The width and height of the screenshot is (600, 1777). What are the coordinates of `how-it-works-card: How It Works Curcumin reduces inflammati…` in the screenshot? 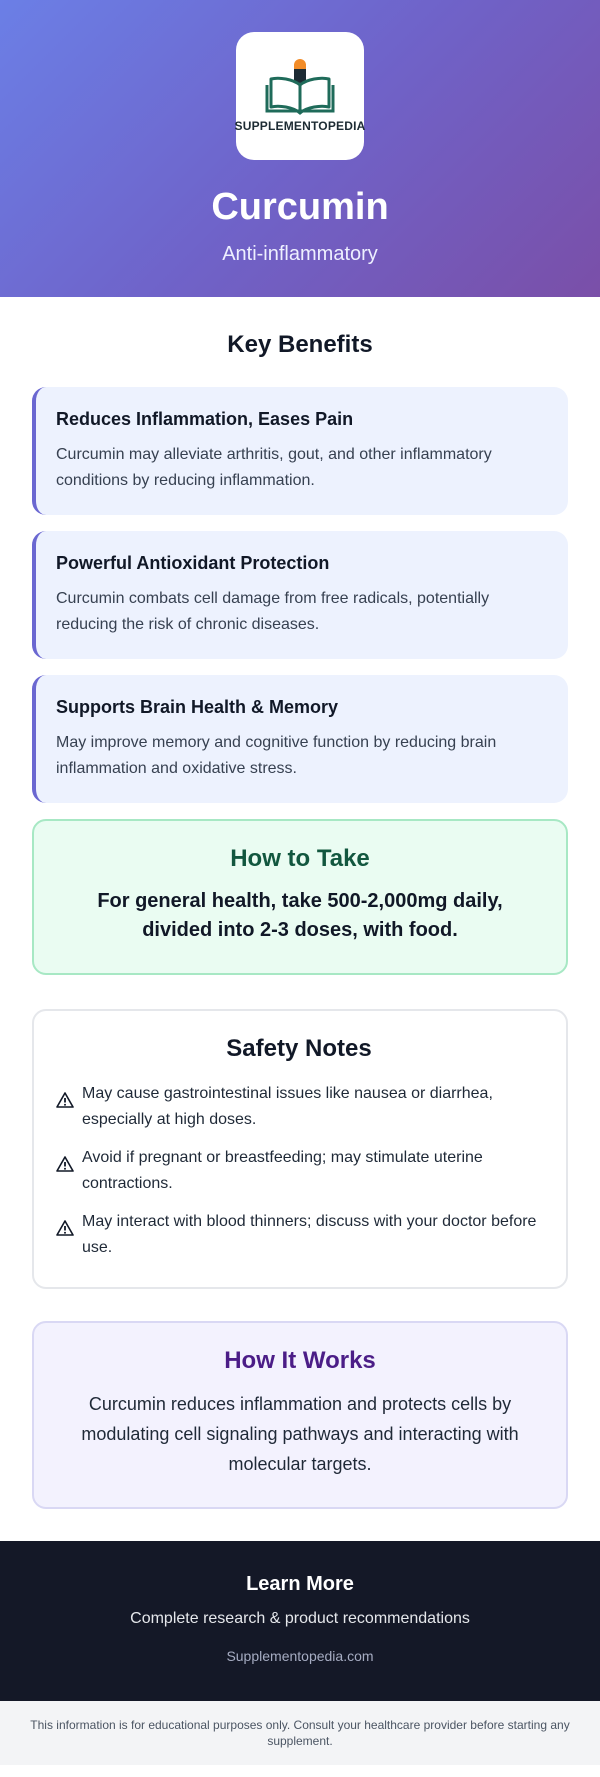 It's located at (300, 1415).